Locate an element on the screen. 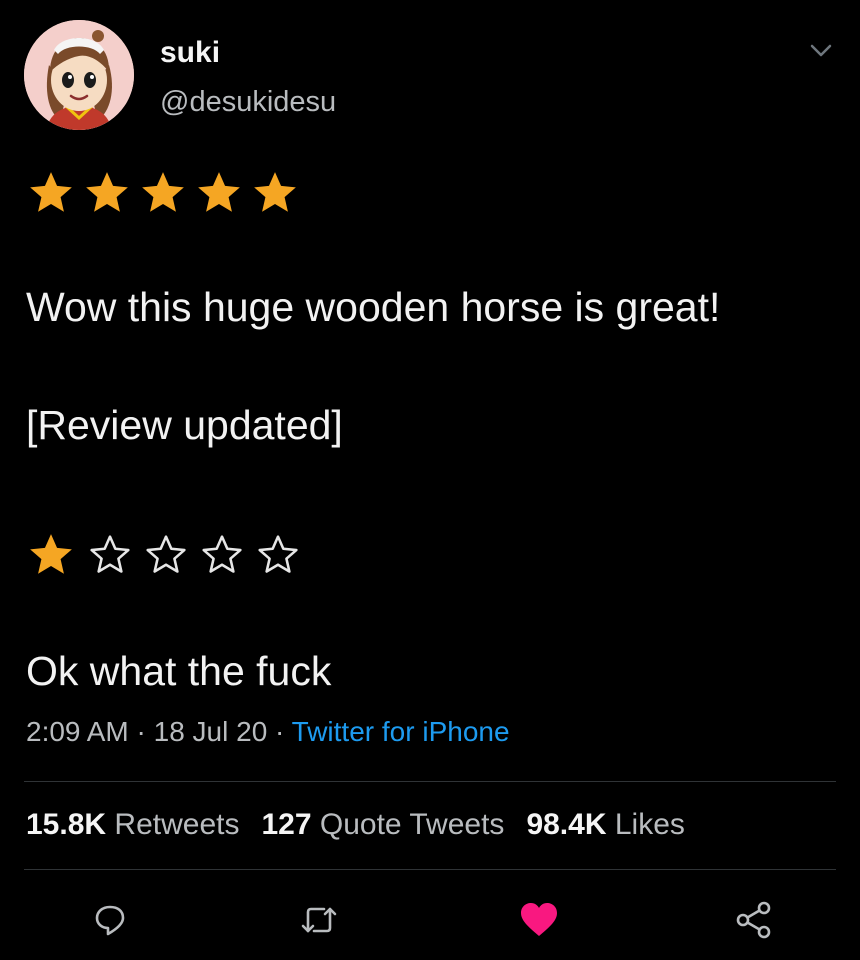 The height and width of the screenshot is (960, 860). likes-count: 98.4K is located at coordinates (566, 824).